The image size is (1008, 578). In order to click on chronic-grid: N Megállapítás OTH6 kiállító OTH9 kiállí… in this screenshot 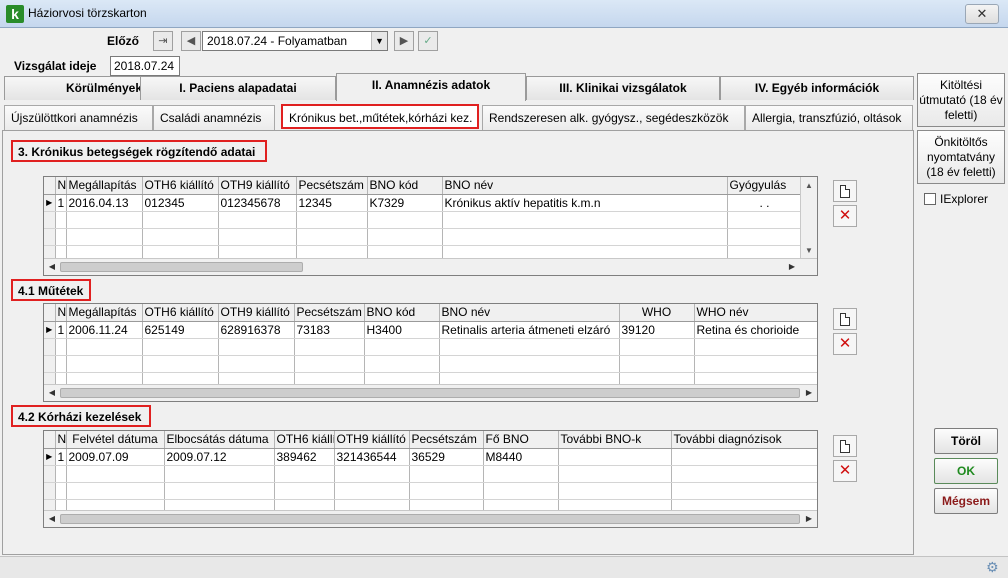, I will do `click(430, 226)`.